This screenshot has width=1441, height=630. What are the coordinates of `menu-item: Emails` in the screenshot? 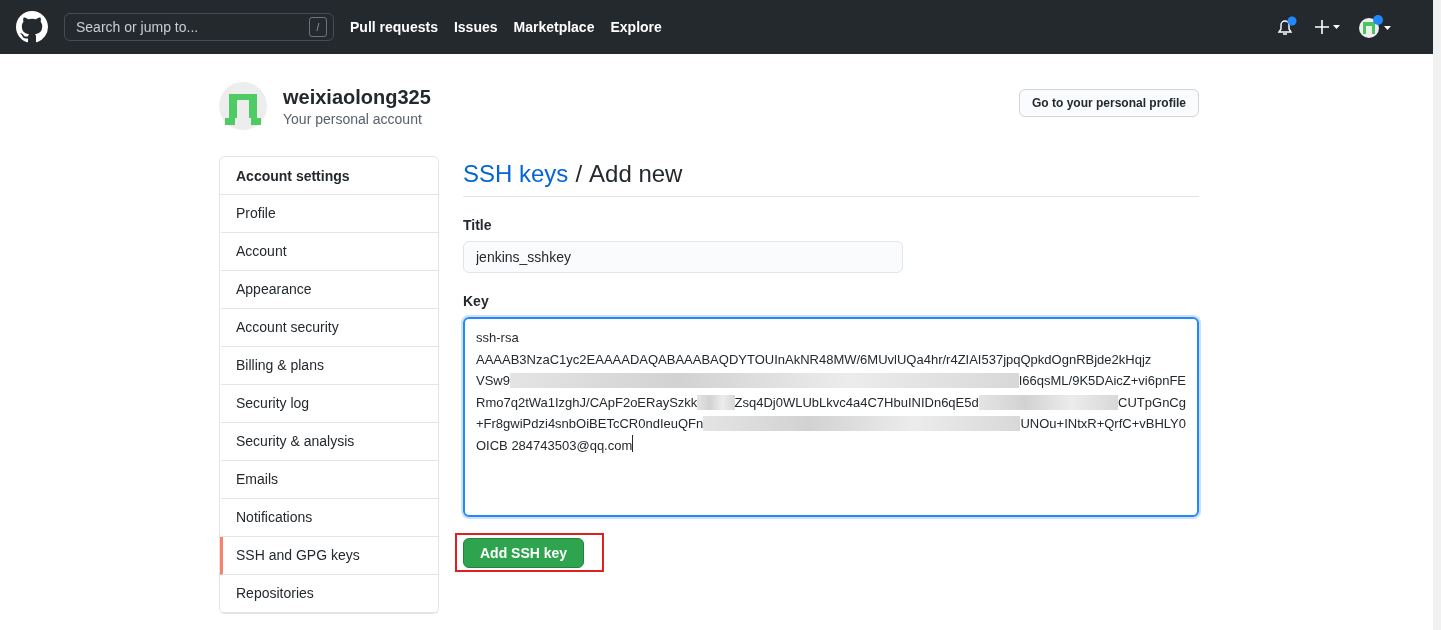 It's located at (329, 480).